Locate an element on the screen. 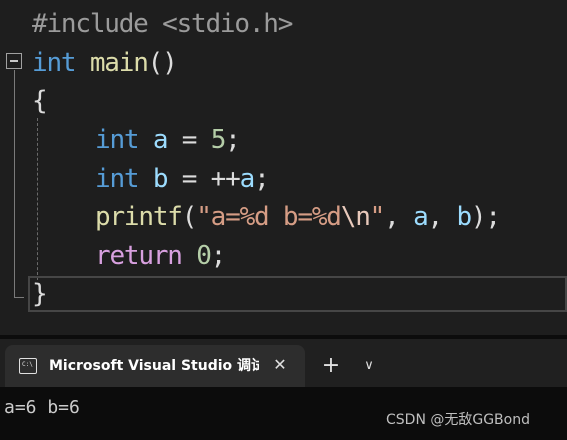 The image size is (567, 440). arg-a: a is located at coordinates (421, 217).